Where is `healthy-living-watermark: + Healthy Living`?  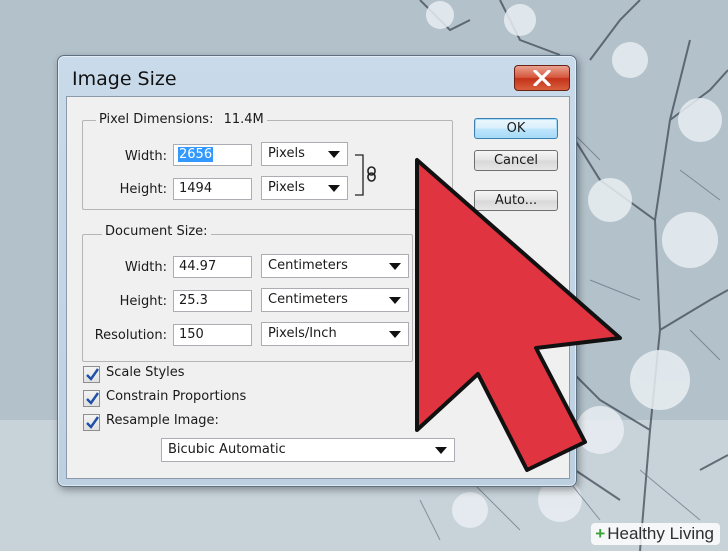
healthy-living-watermark: + Healthy Living is located at coordinates (655, 534).